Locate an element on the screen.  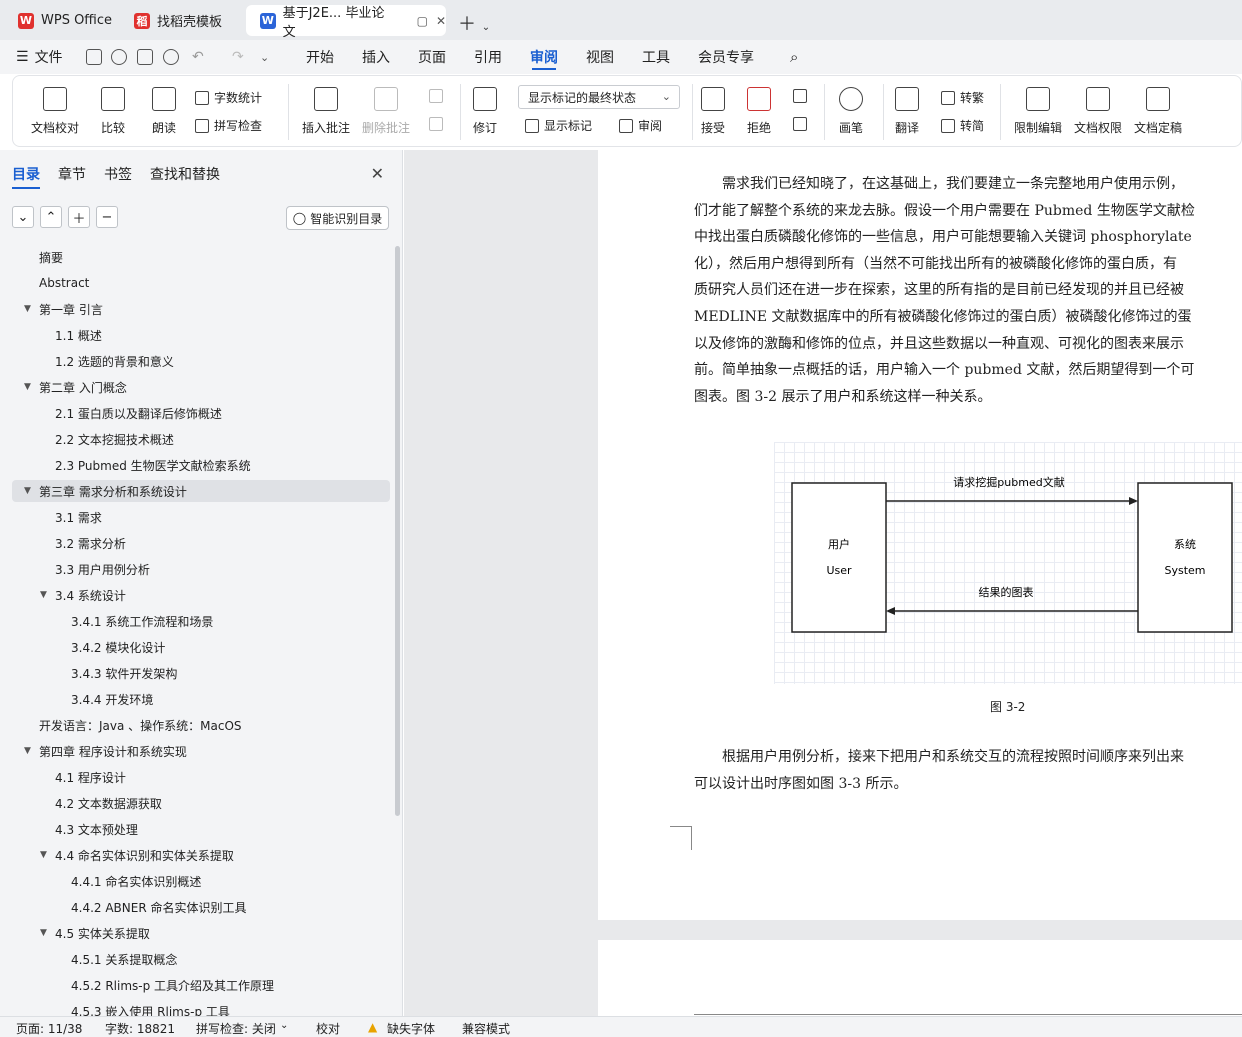
doc-finalize-button: 文档定稿 is located at coordinates (1158, 111).